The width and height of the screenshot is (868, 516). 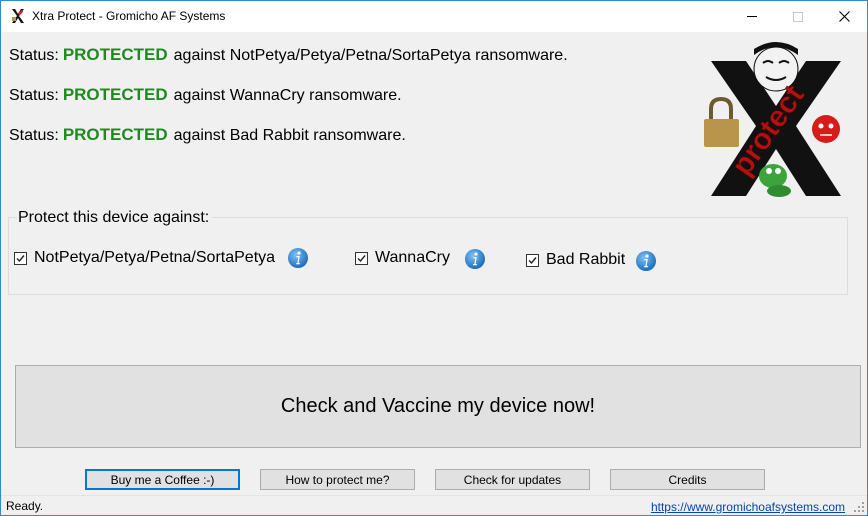 What do you see at coordinates (115, 218) in the screenshot?
I see `protect-group-legend: Protect this device against:` at bounding box center [115, 218].